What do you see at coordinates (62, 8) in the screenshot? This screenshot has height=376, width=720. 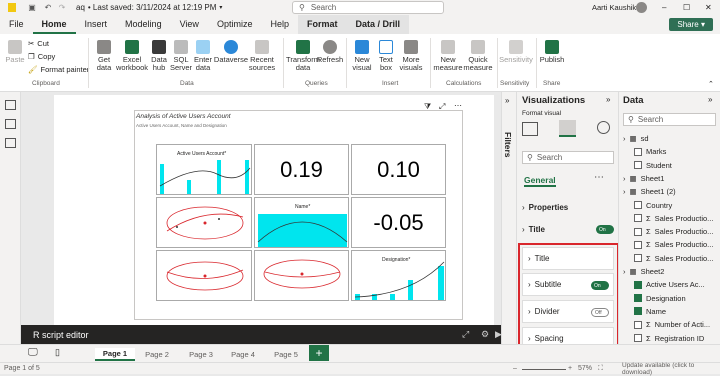 I see `redo-icon: ↷` at bounding box center [62, 8].